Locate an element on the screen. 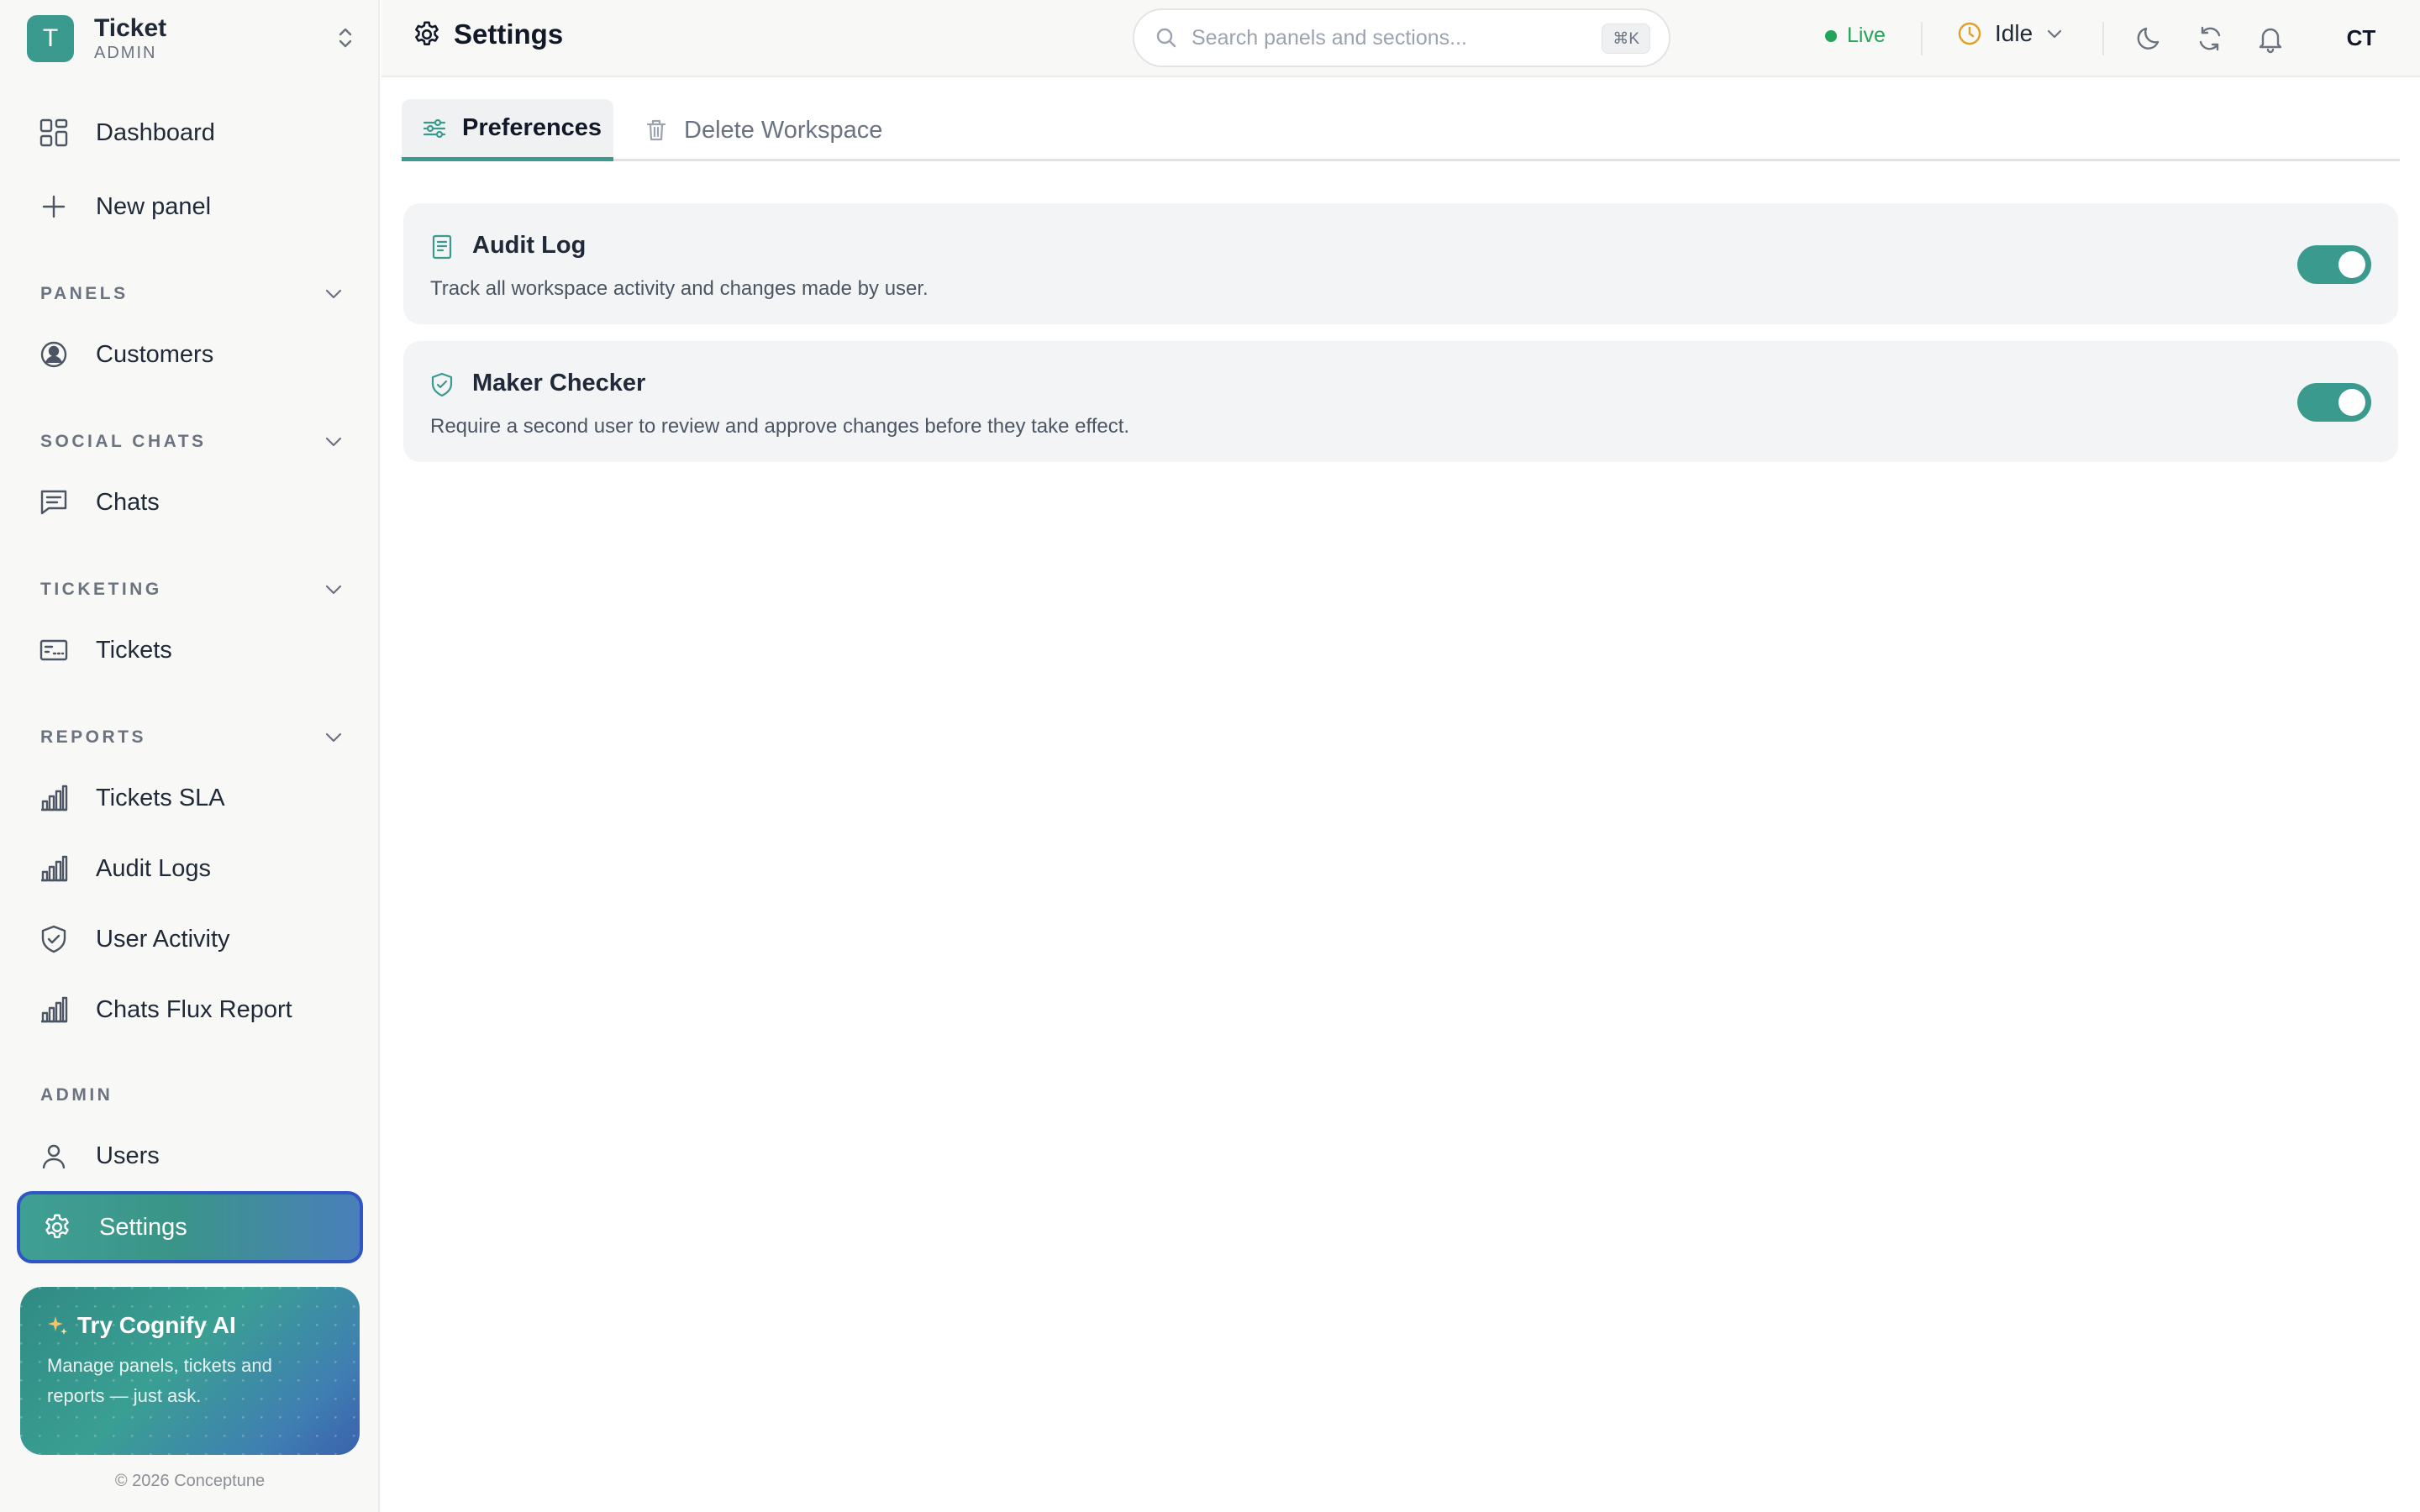  sidebar-item-user-activity: User Activity is located at coordinates (190, 939).